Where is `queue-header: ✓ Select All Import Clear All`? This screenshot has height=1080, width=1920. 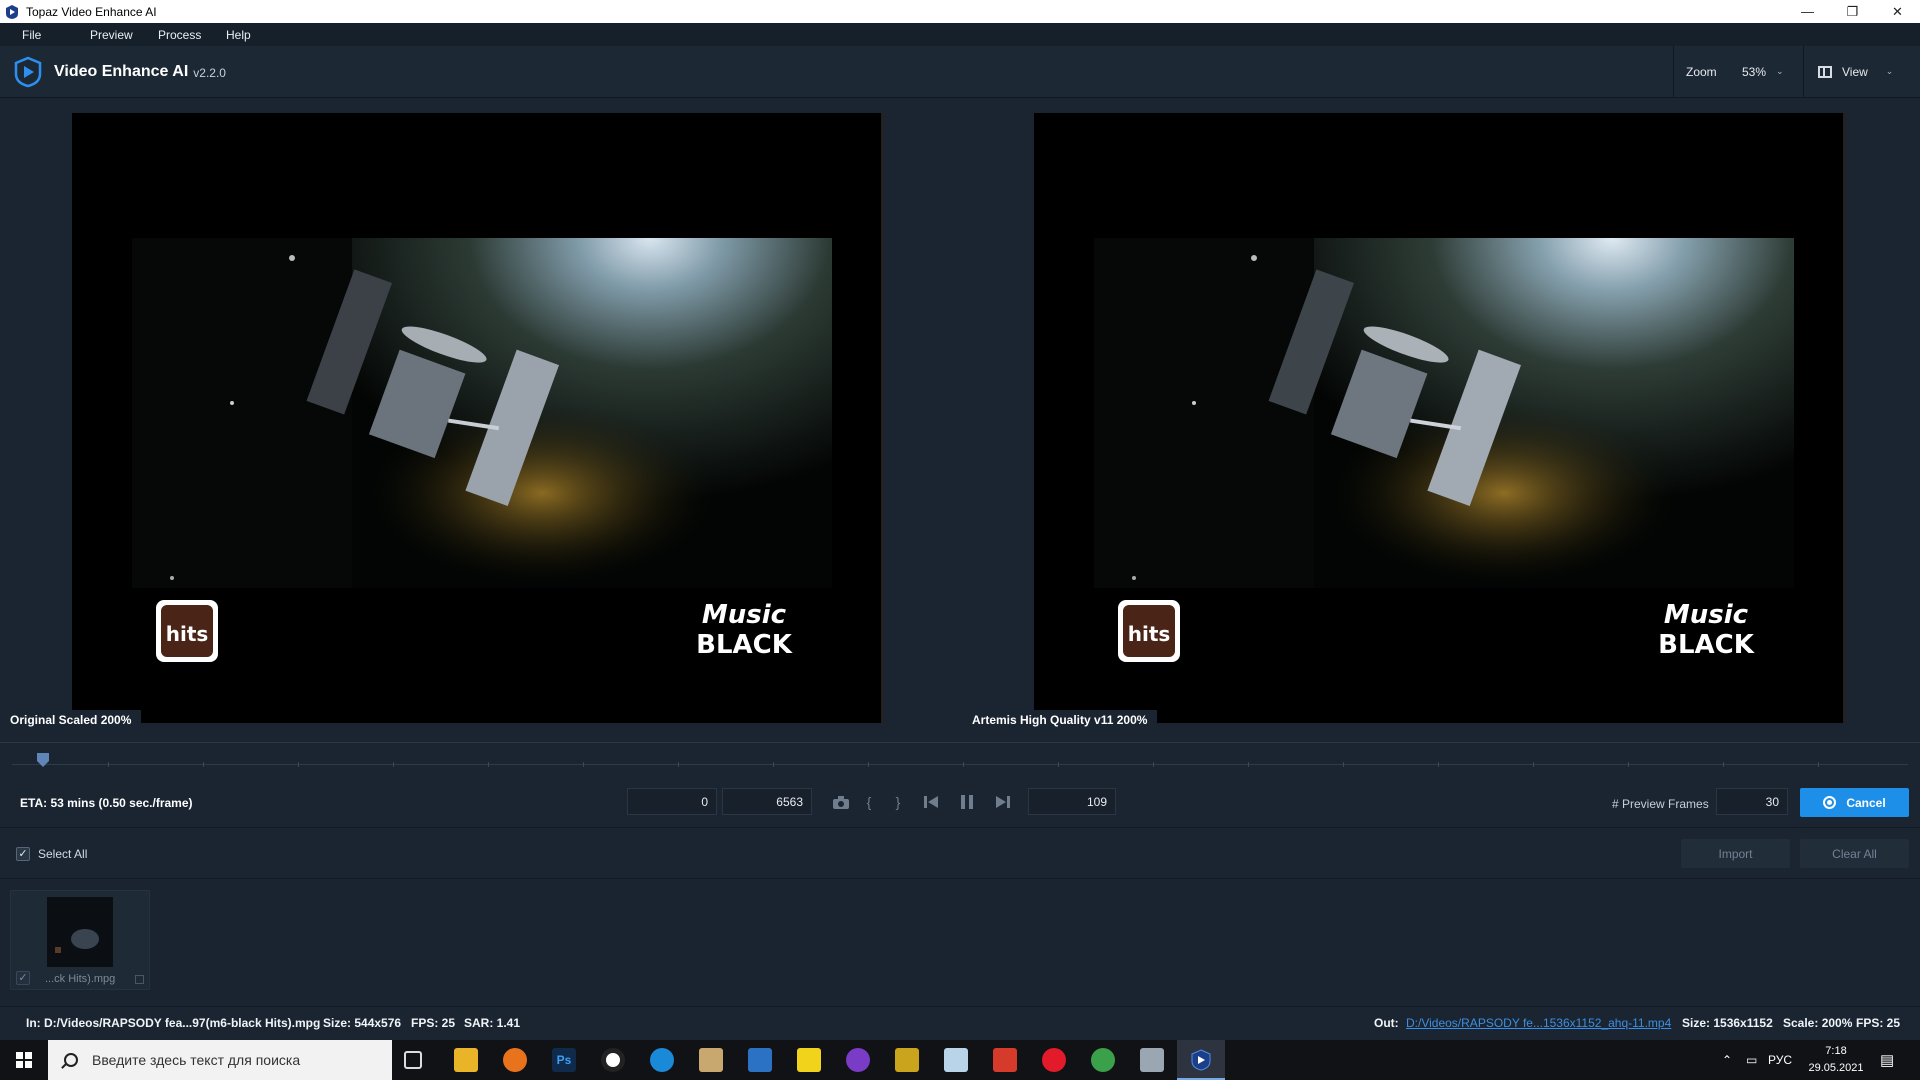
queue-header: ✓ Select All Import Clear All is located at coordinates (960, 854).